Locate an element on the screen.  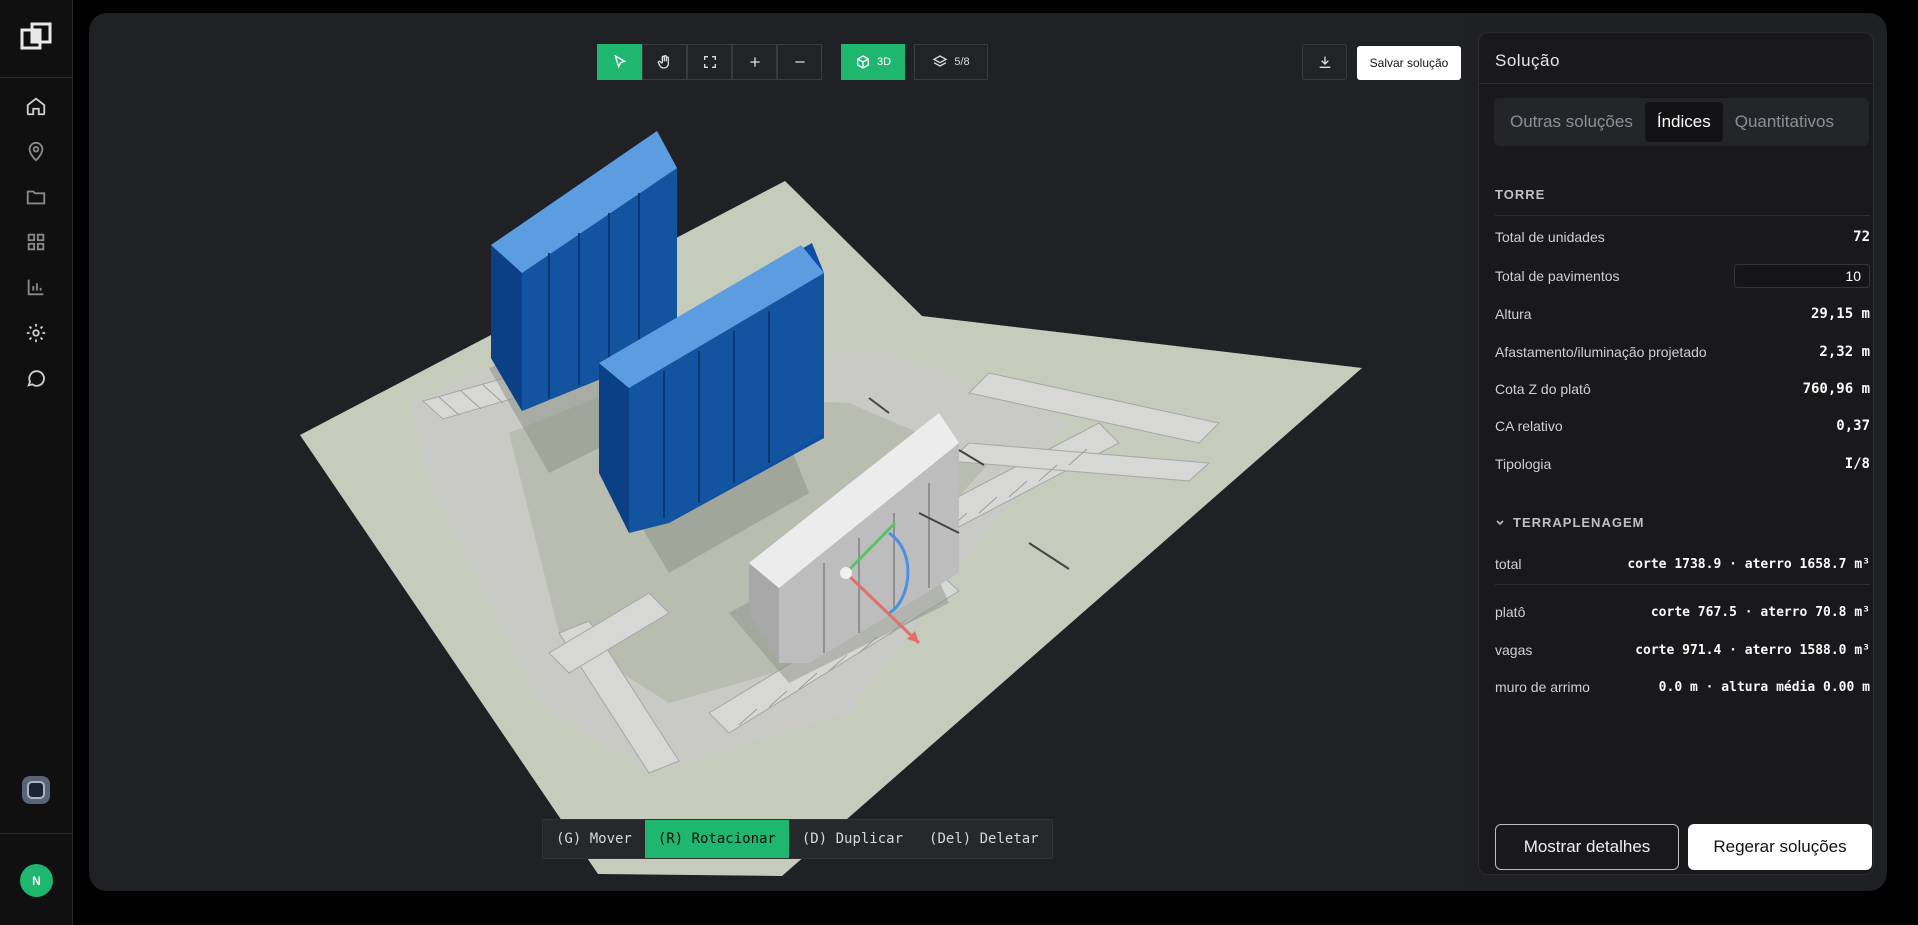
tipologia-label: Tipologia is located at coordinates (1523, 464).